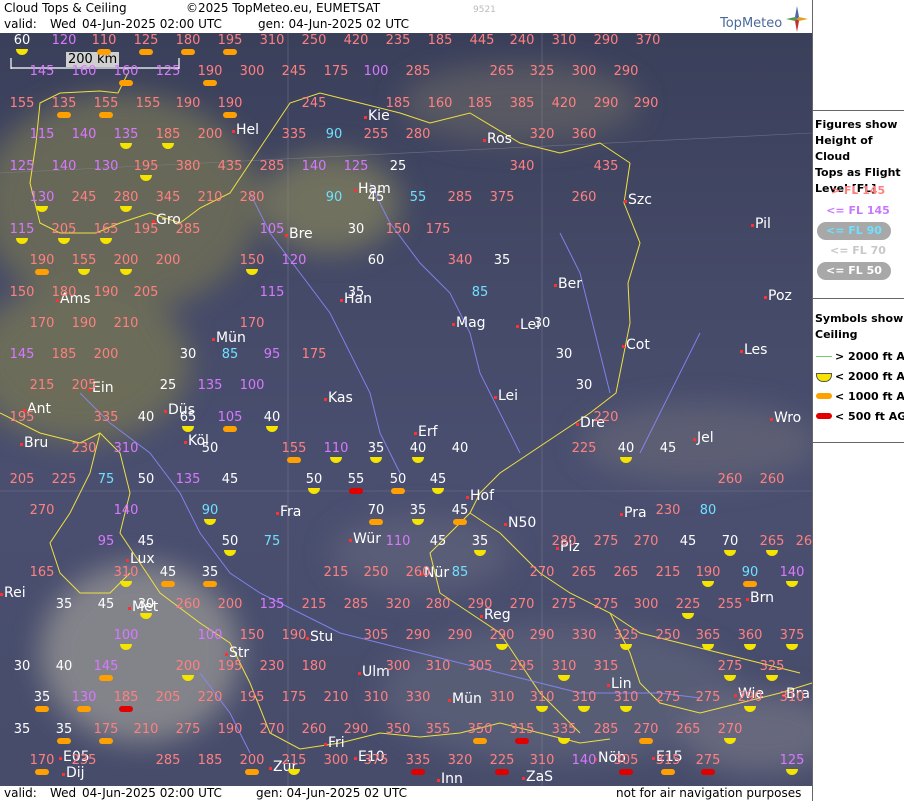 The height and width of the screenshot is (801, 904). What do you see at coordinates (780, 296) in the screenshot?
I see `city-label: Poz` at bounding box center [780, 296].